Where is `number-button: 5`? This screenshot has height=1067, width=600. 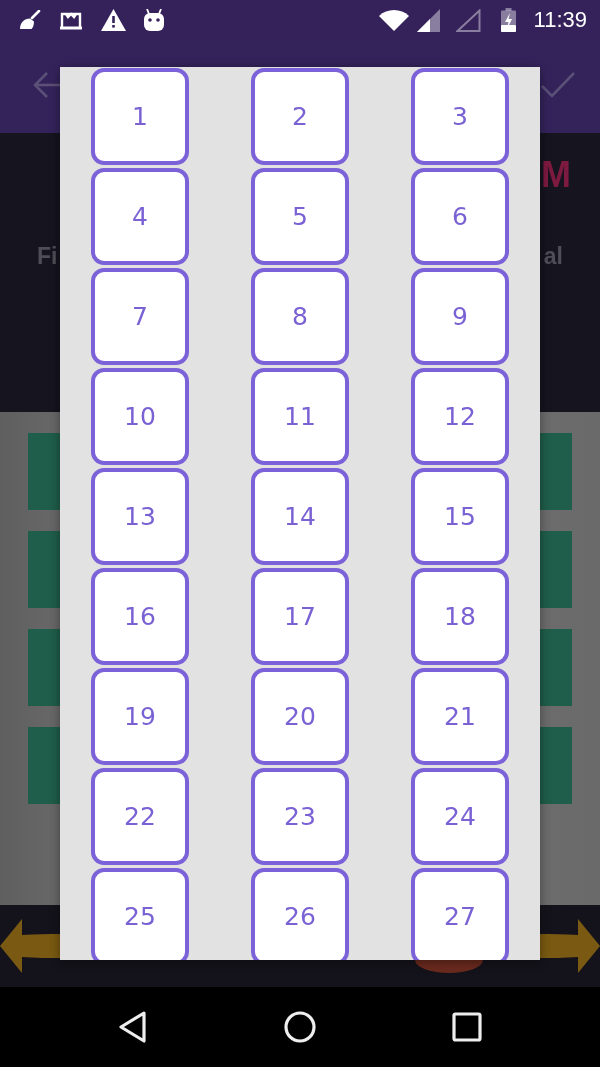 number-button: 5 is located at coordinates (300, 216).